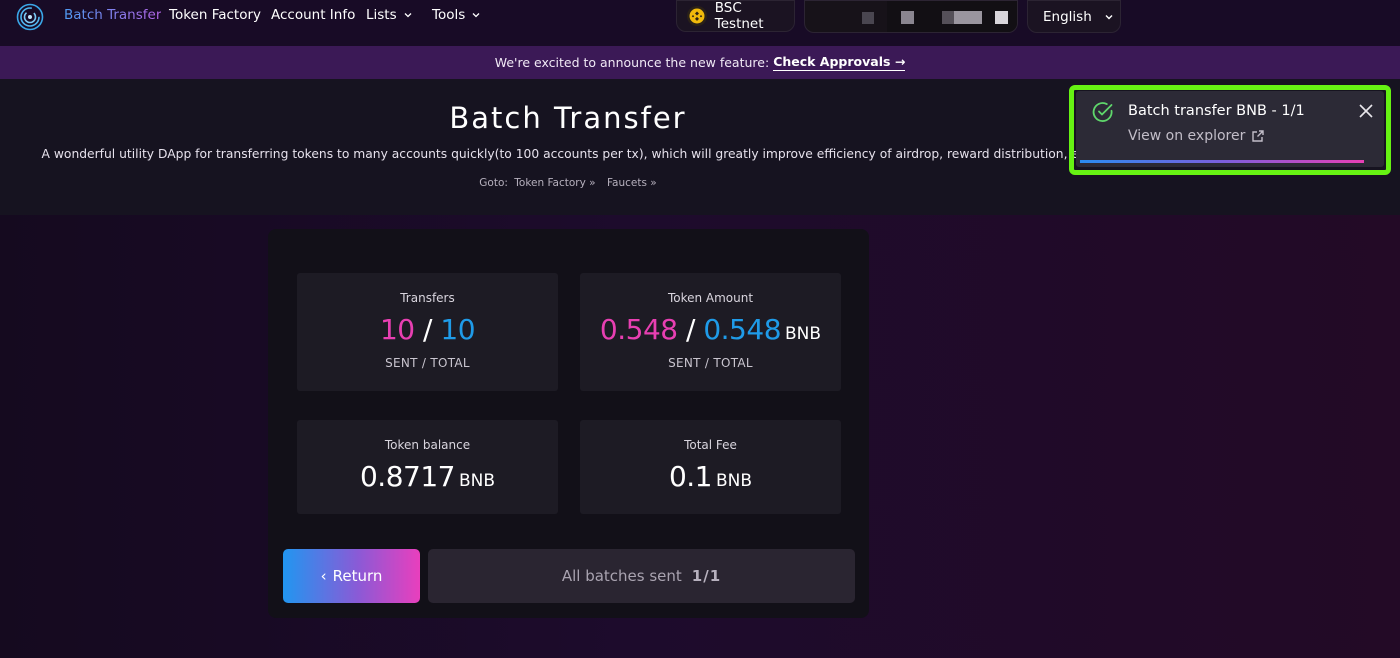  Describe the element at coordinates (1366, 111) in the screenshot. I see `close-icon` at that location.